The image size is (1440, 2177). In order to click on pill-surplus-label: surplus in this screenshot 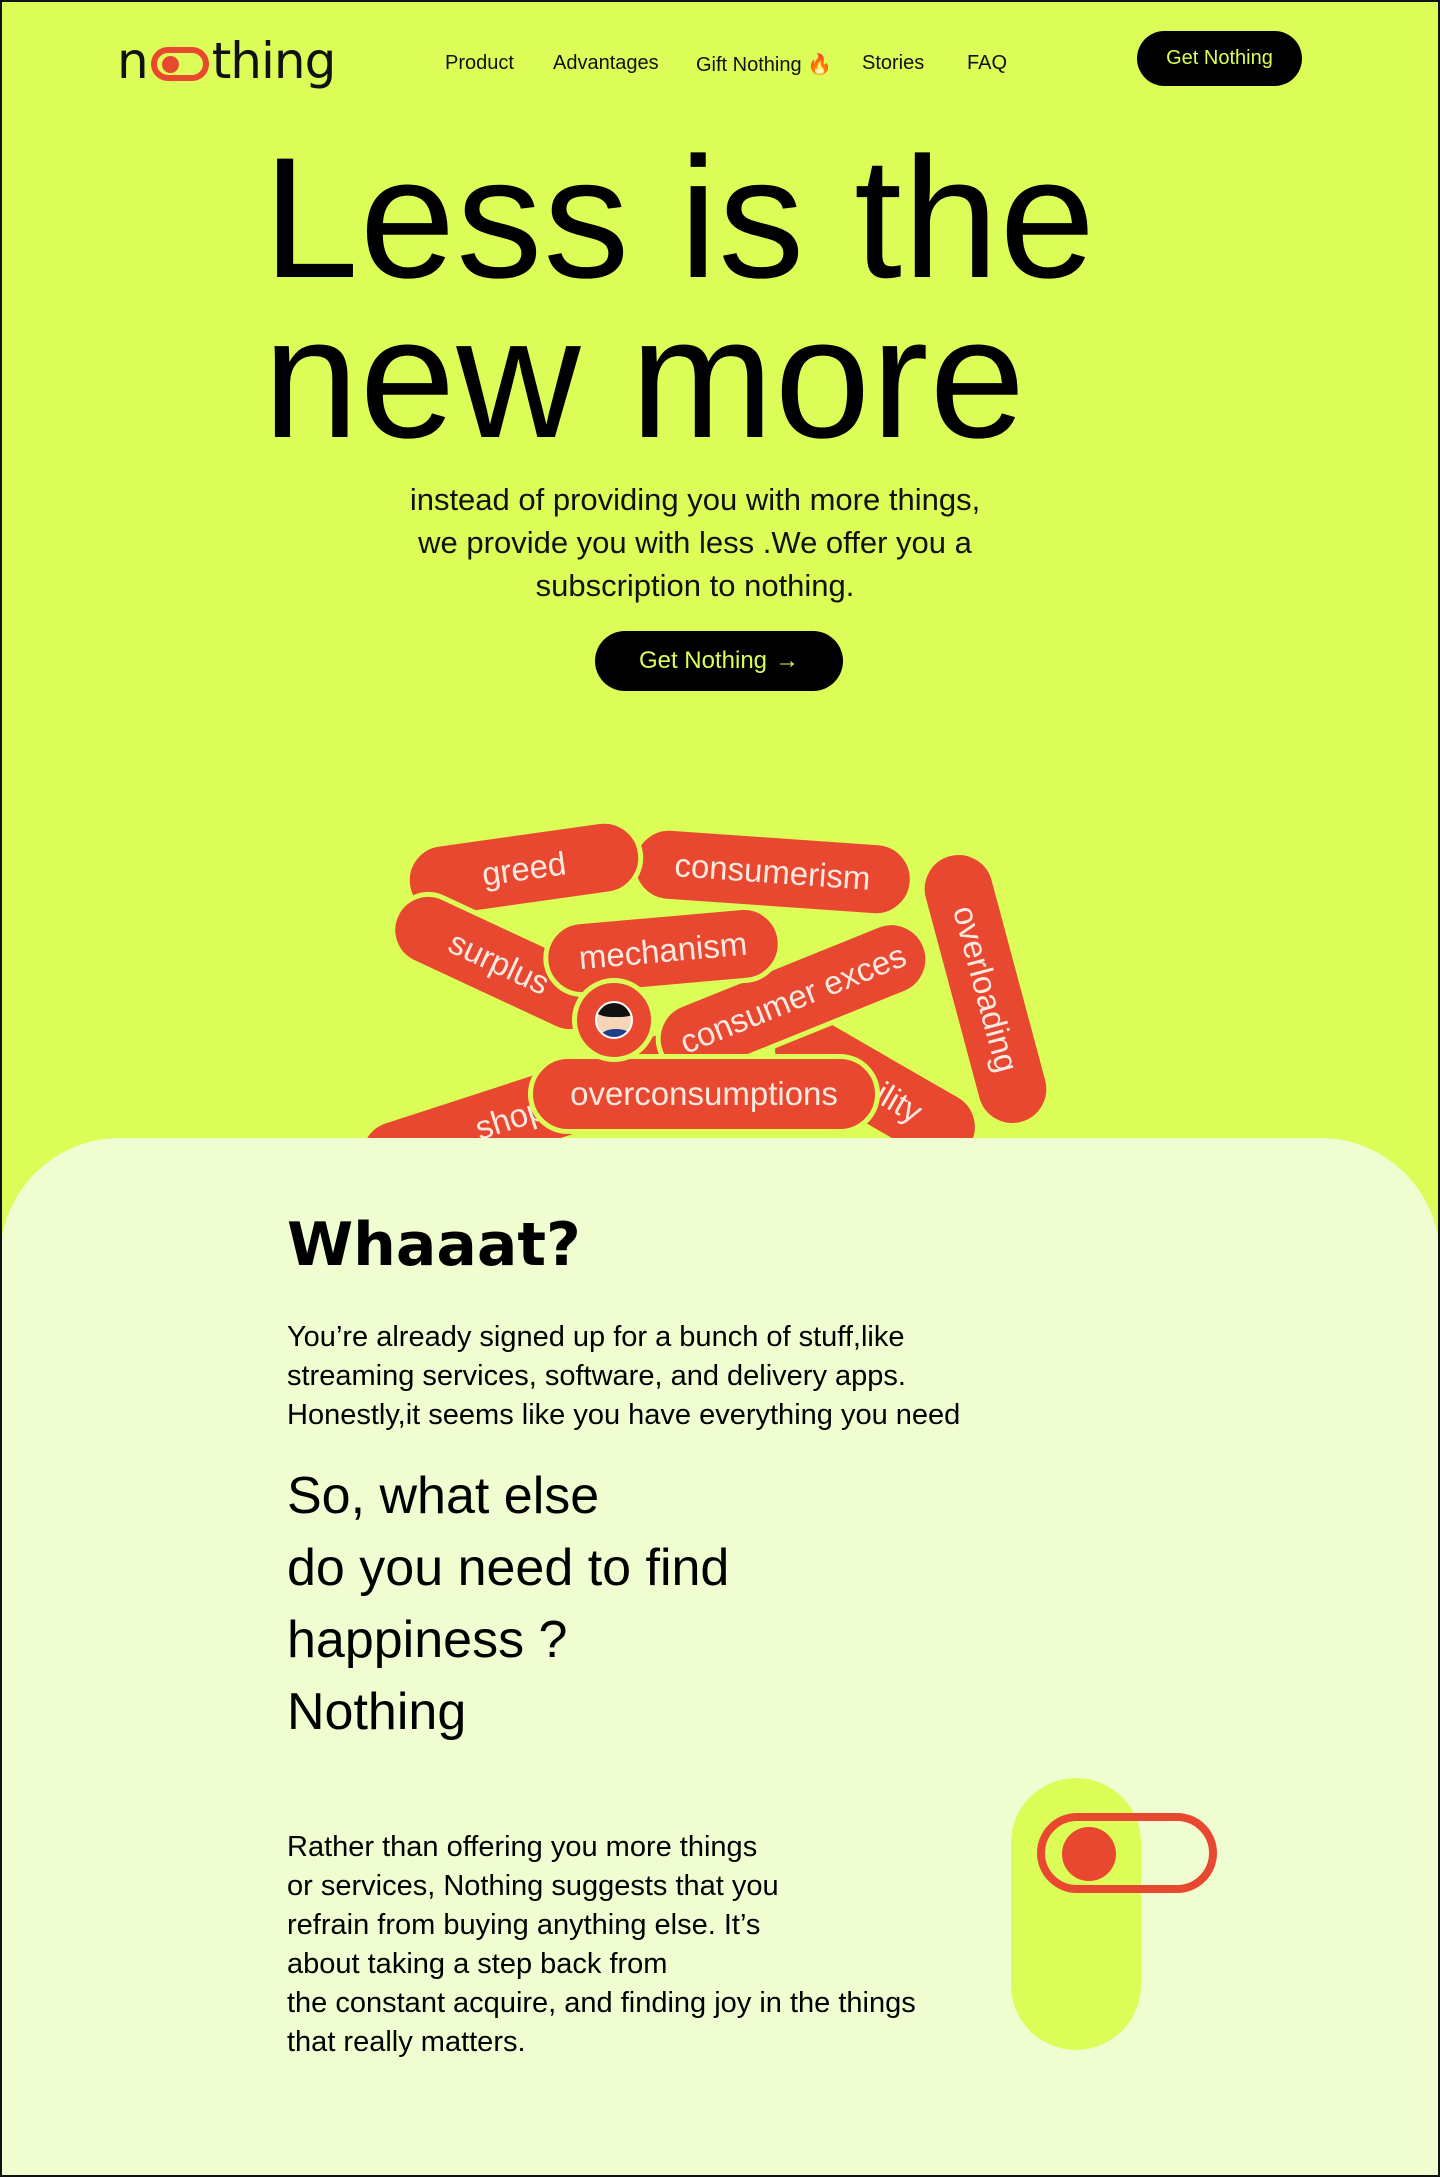, I will do `click(499, 962)`.